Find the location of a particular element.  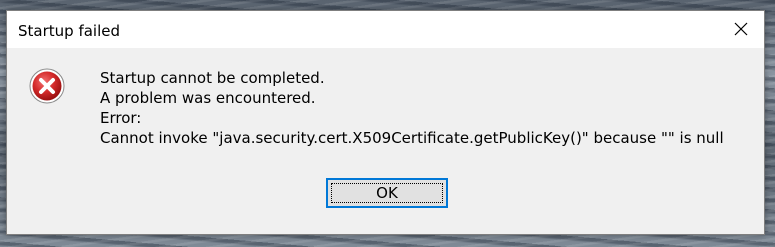

dialog-titlebar: Startup failed is located at coordinates (385, 29).